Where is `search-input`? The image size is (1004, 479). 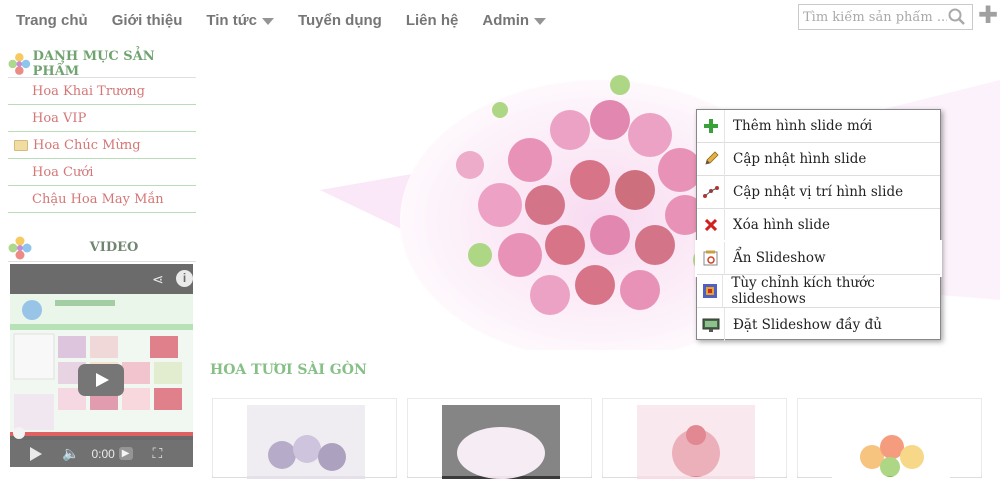 search-input is located at coordinates (873, 17).